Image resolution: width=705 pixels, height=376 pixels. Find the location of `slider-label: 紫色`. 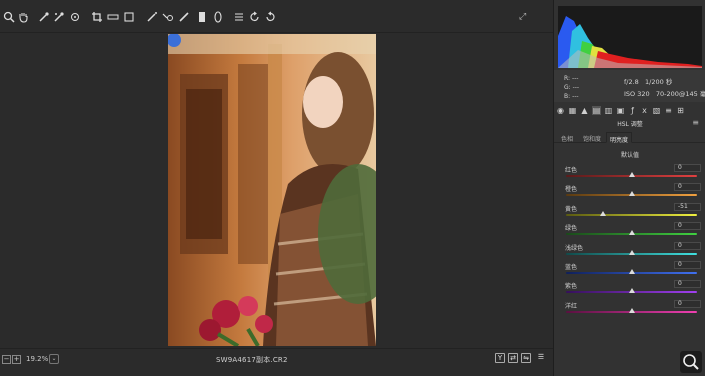

slider-label: 紫色 is located at coordinates (571, 287).